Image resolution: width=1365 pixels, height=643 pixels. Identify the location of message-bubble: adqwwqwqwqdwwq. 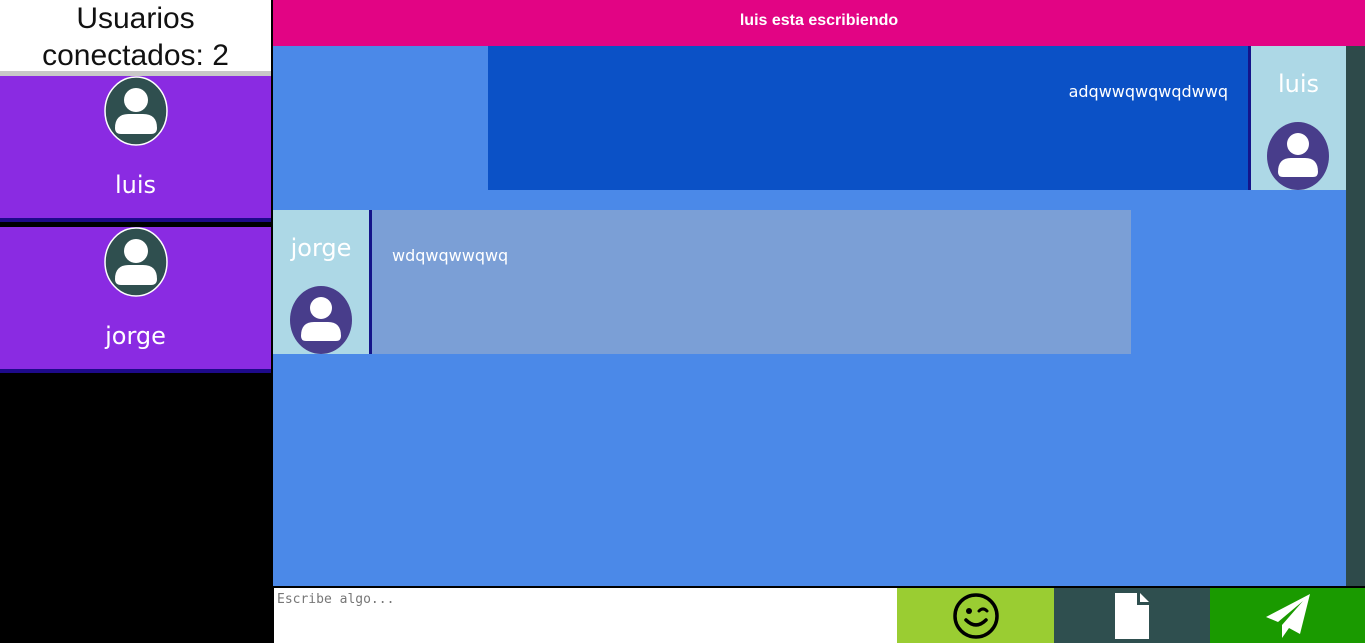
(868, 118).